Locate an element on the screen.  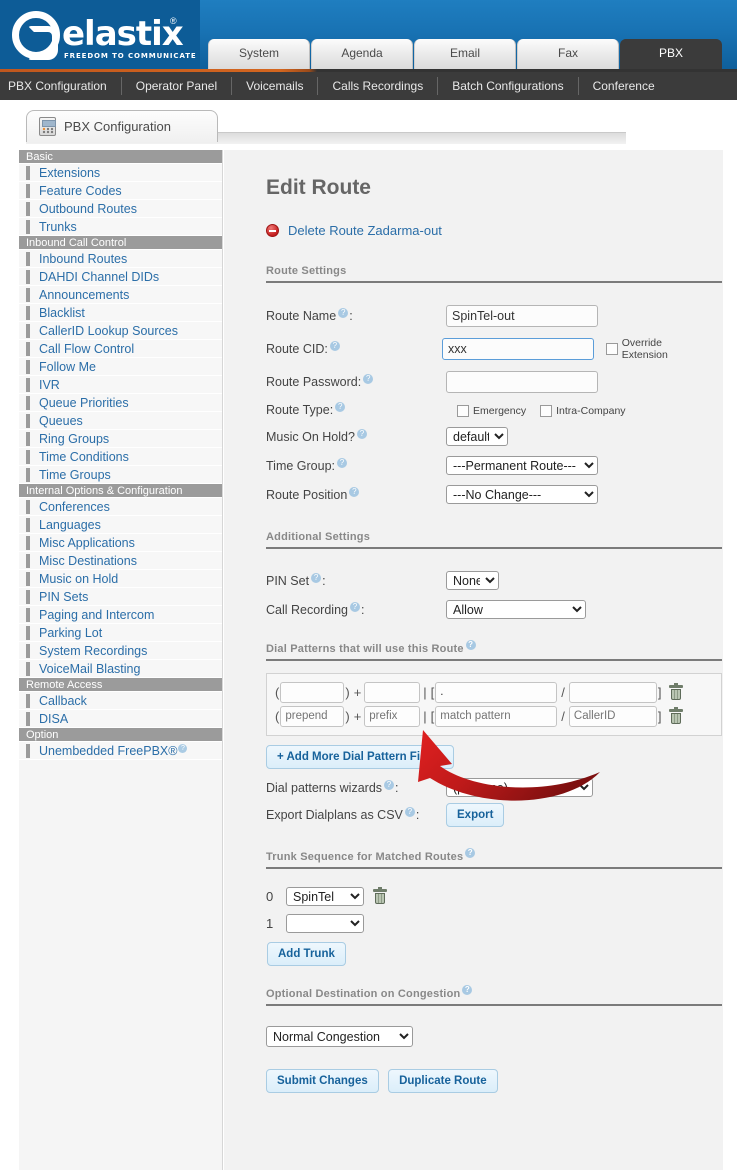
delete-route-link: Delete Route Zadarma-out is located at coordinates (365, 230).